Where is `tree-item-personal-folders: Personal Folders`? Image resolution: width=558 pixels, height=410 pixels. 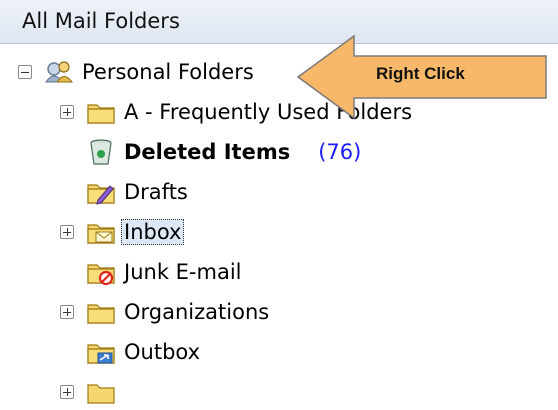
tree-item-personal-folders: Personal Folders is located at coordinates (136, 72).